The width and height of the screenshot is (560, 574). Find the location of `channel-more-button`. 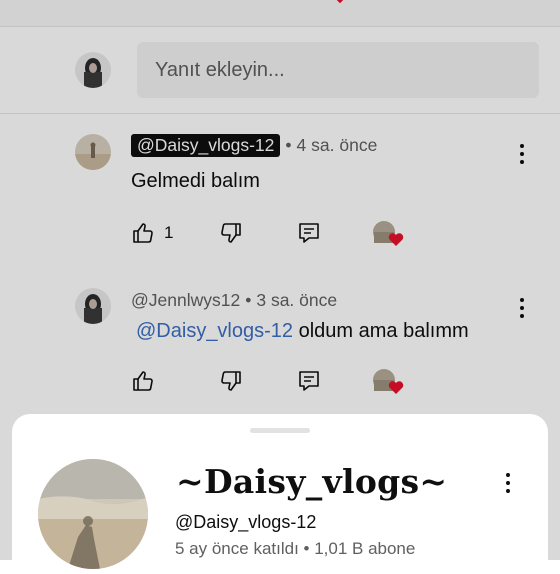

channel-more-button is located at coordinates (508, 483).